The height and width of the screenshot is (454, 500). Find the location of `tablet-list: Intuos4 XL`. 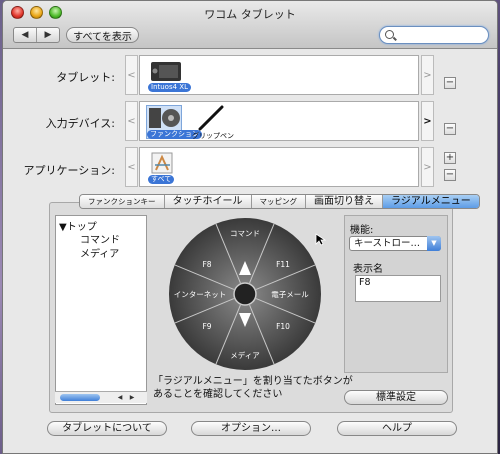

tablet-list: Intuos4 XL is located at coordinates (279, 75).